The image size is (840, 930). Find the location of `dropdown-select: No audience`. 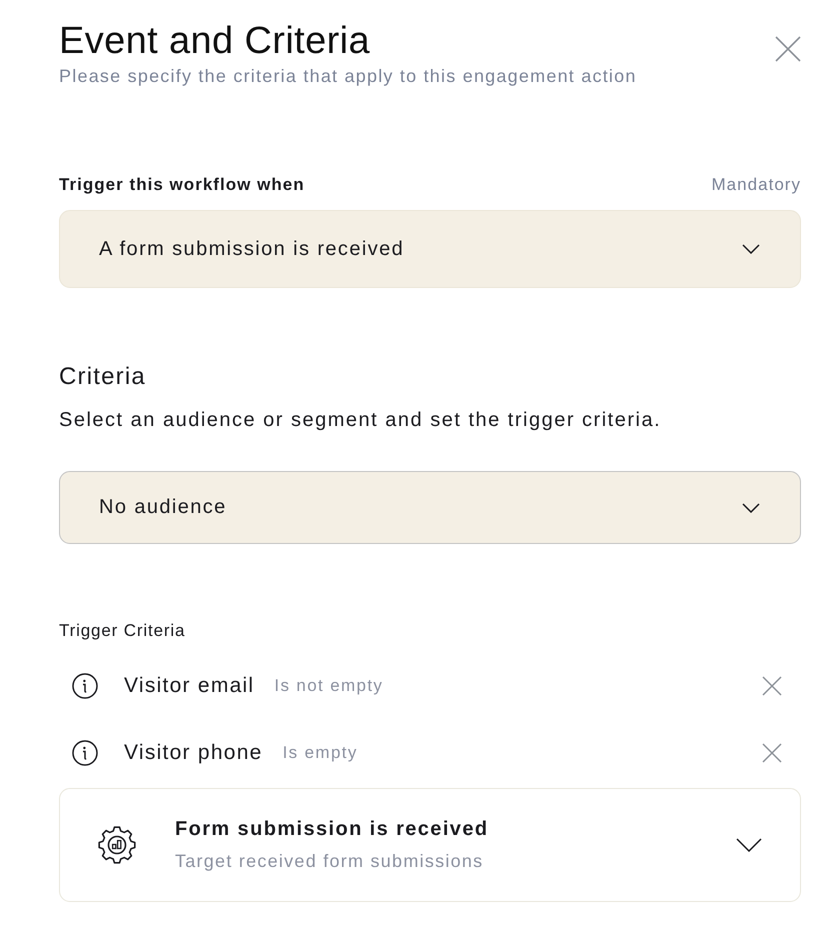

dropdown-select: No audience is located at coordinates (430, 507).